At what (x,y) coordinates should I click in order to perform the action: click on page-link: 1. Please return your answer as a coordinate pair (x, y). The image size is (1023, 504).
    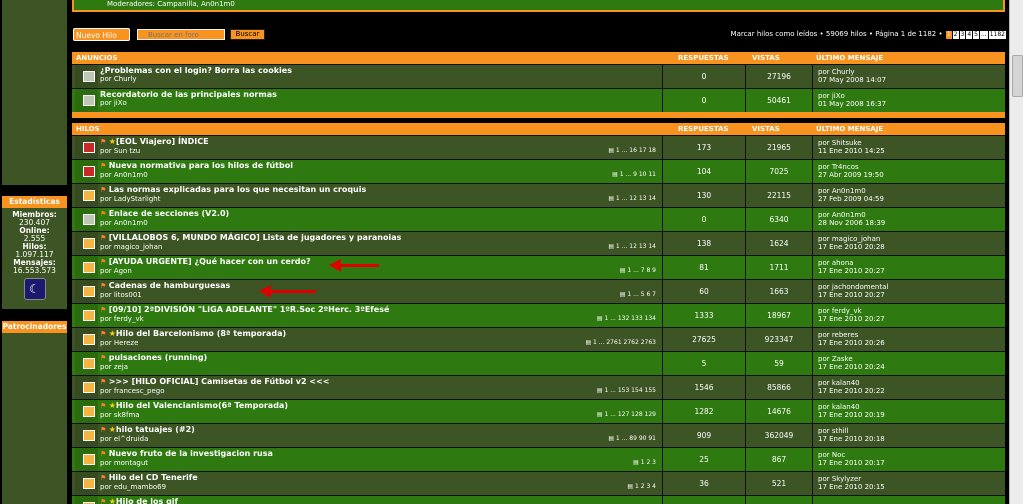
    Looking at the image, I should click on (948, 35).